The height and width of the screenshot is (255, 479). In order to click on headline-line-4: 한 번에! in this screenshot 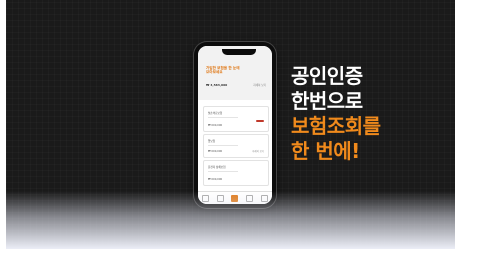, I will do `click(325, 151)`.